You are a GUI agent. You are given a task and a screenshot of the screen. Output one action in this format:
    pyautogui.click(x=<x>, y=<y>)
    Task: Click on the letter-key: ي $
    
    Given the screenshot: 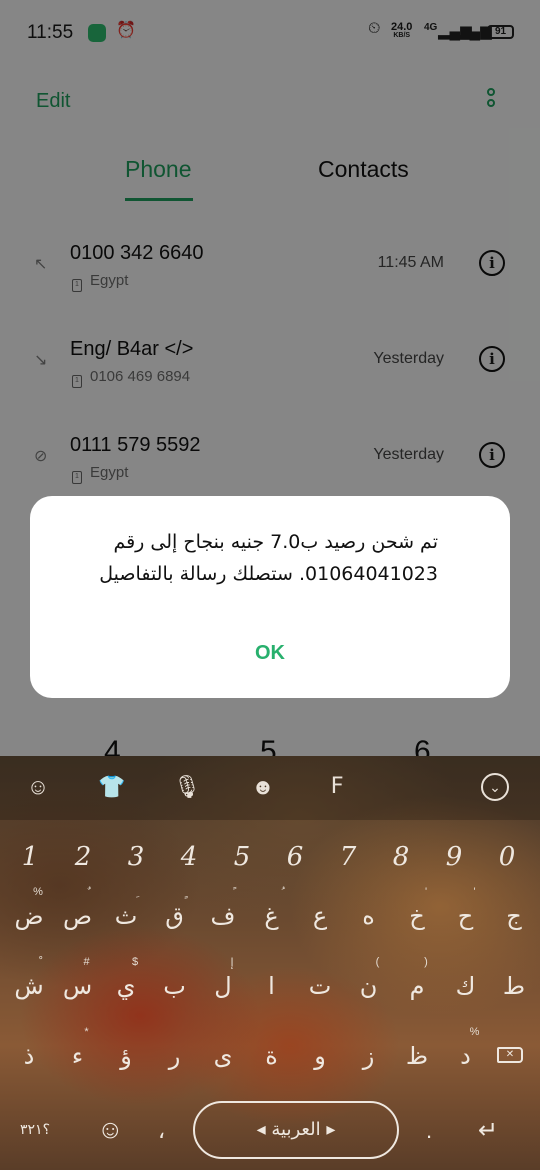 What is the action you would take?
    pyautogui.click(x=126, y=984)
    